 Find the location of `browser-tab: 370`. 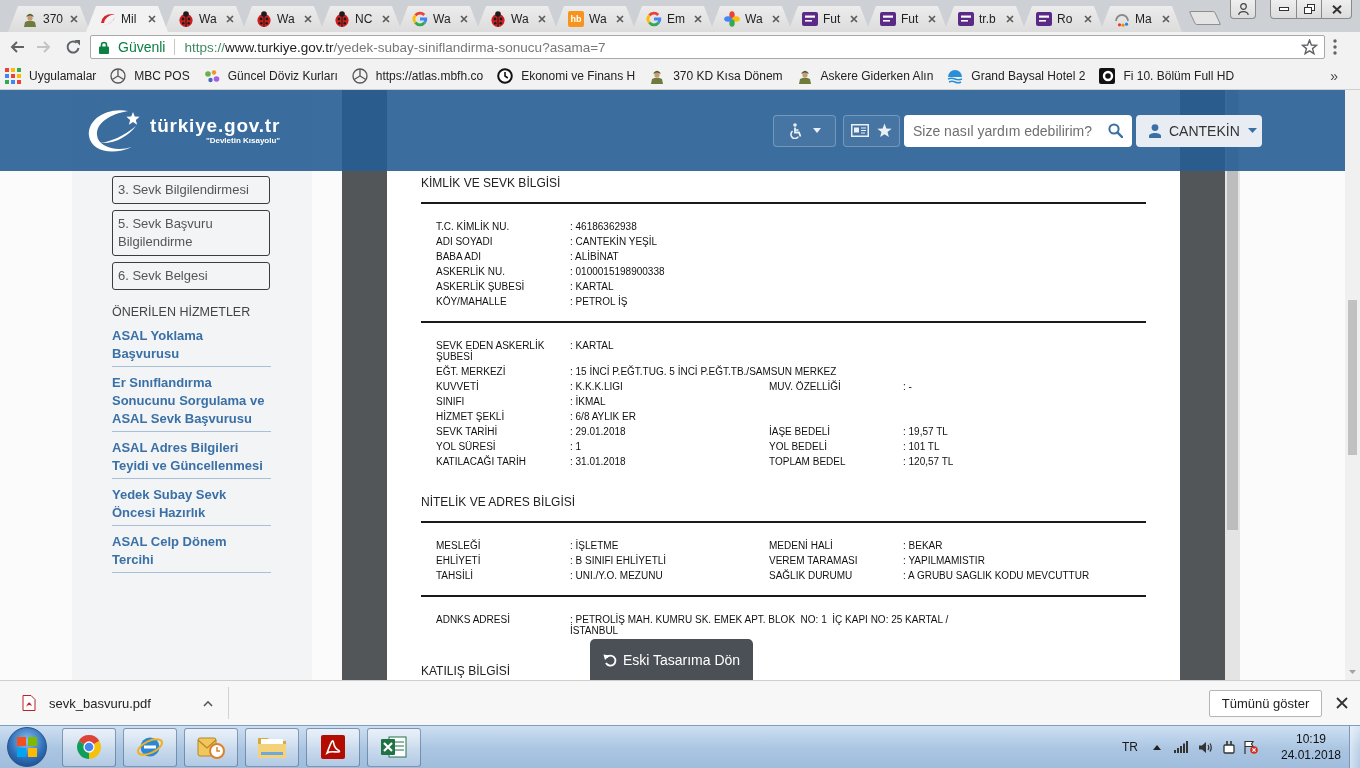

browser-tab: 370 is located at coordinates (49, 19).